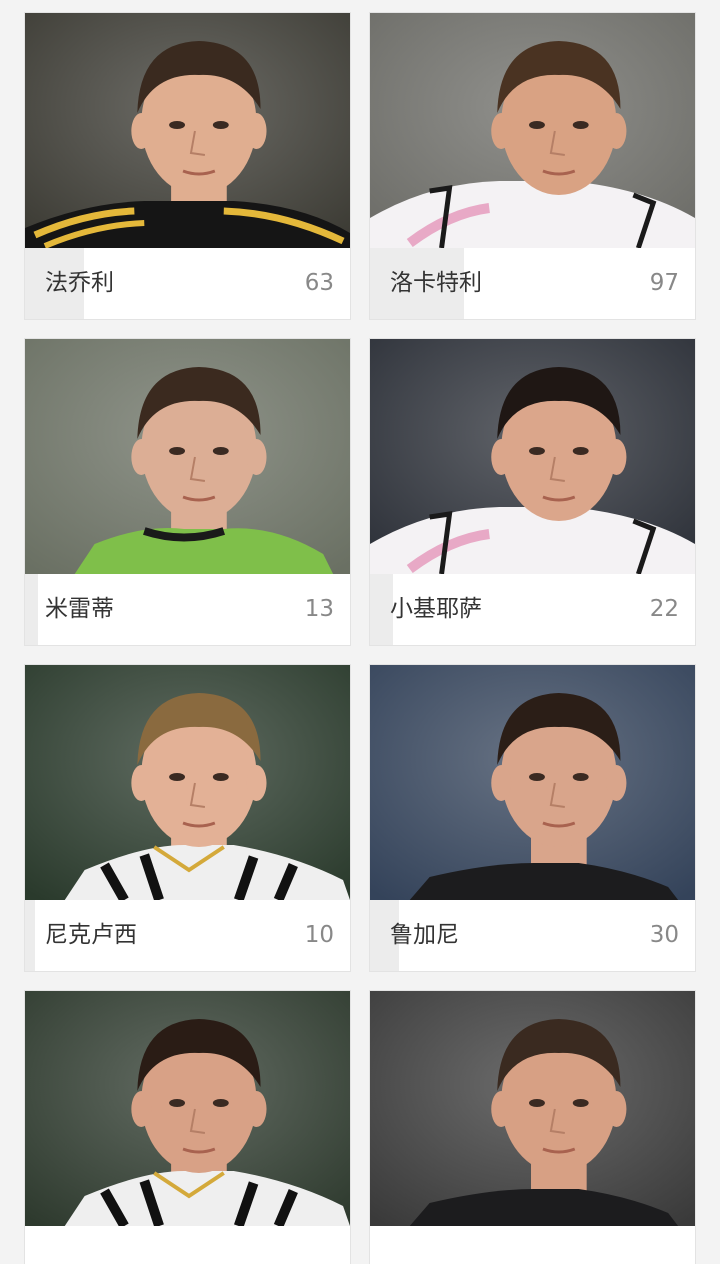 The image size is (720, 1264). Describe the element at coordinates (664, 935) in the screenshot. I see `vote-count: 30` at that location.